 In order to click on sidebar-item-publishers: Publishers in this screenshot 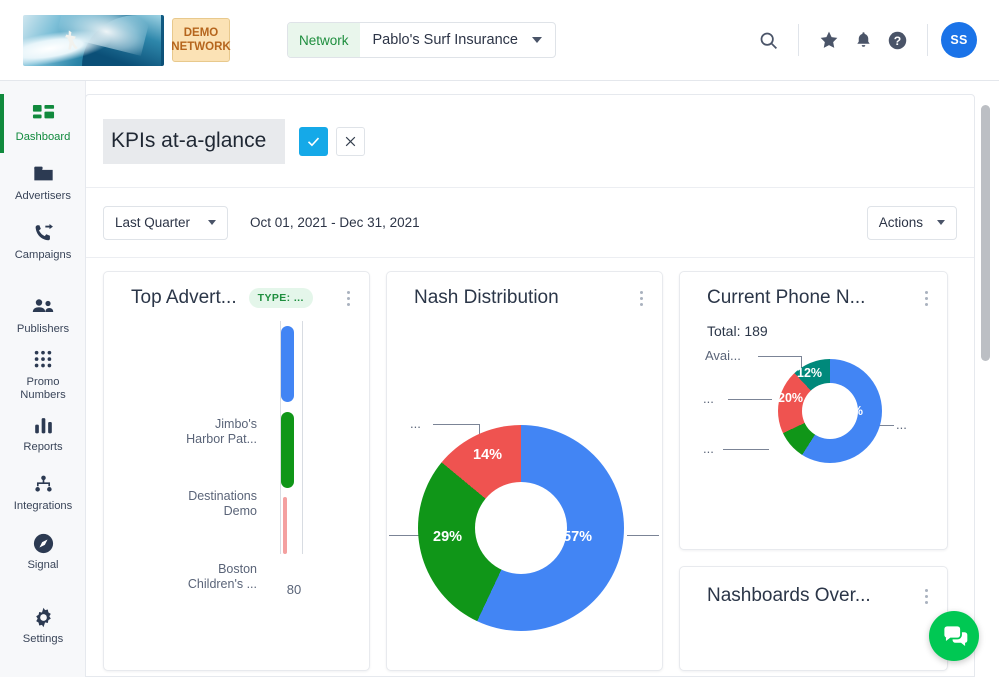, I will do `click(43, 315)`.